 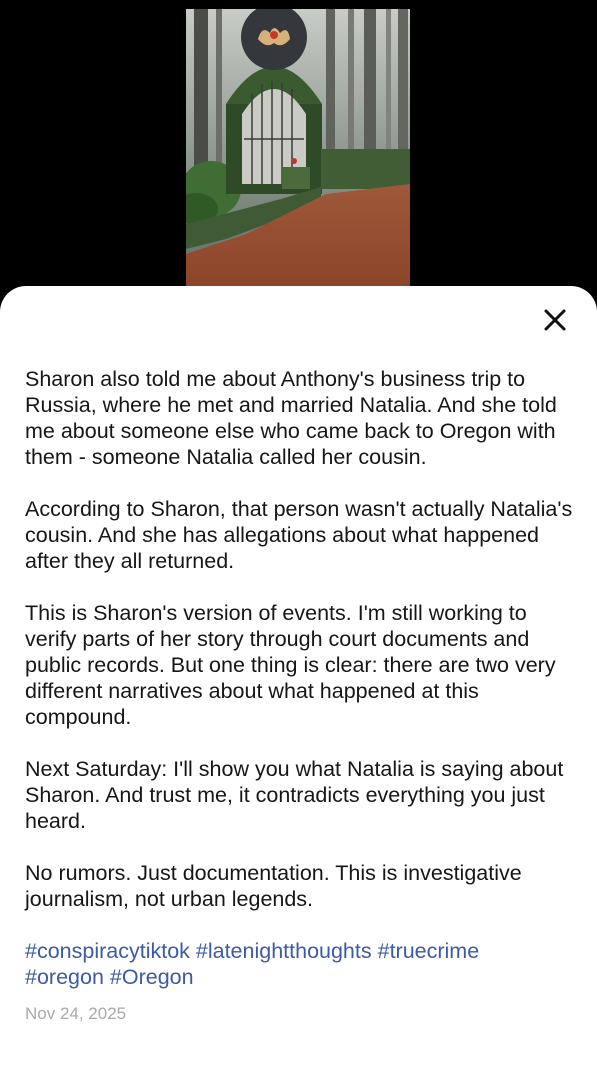 I want to click on forest-archway-image, so click(x=298, y=150).